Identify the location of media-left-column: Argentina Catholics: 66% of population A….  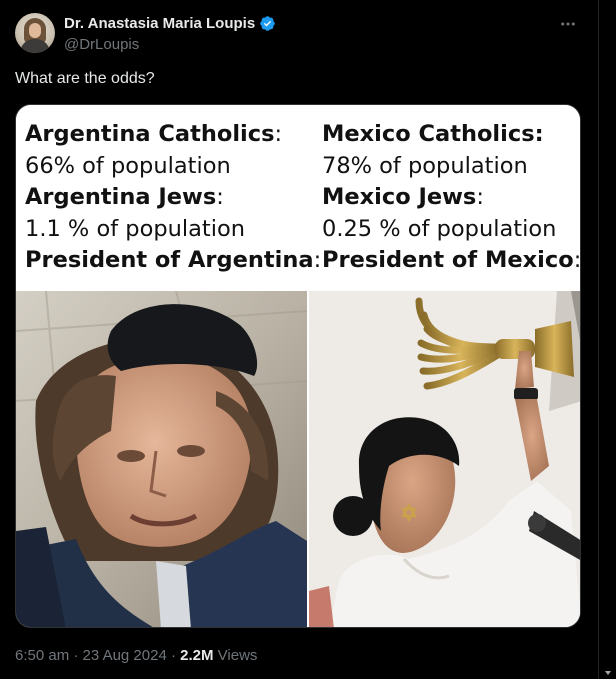
(173, 198).